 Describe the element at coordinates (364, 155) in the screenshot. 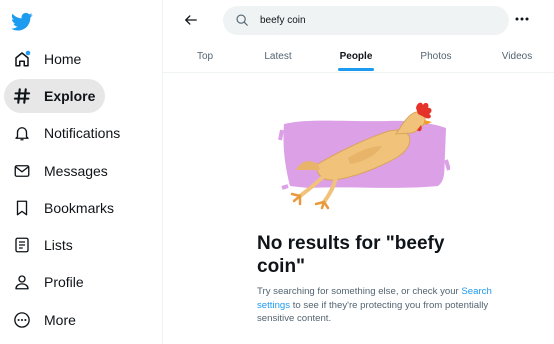

I see `empty-state-illustration` at that location.